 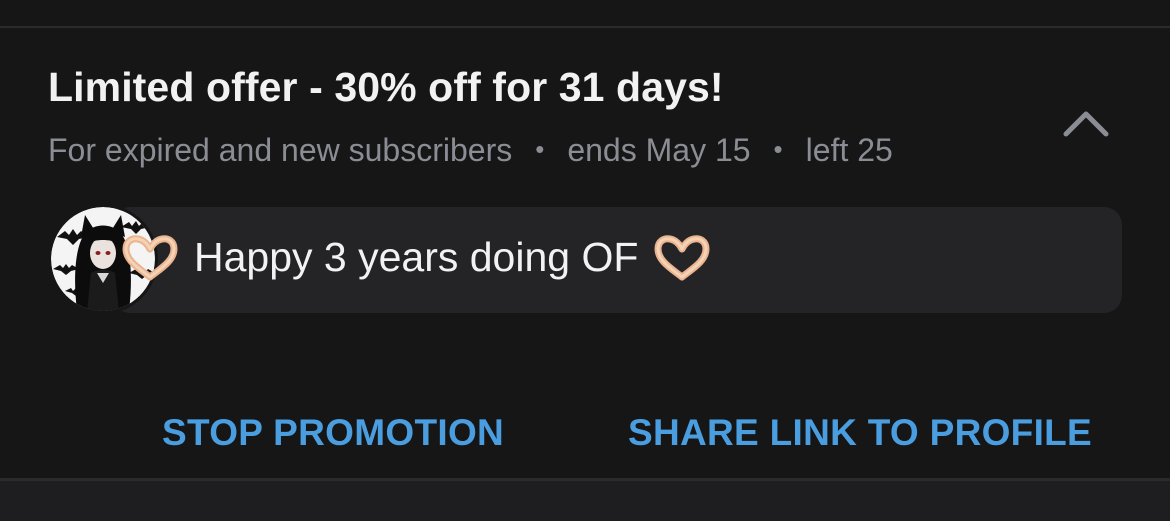 What do you see at coordinates (333, 433) in the screenshot?
I see `stop-promotion-button: STOP PROMOTION` at bounding box center [333, 433].